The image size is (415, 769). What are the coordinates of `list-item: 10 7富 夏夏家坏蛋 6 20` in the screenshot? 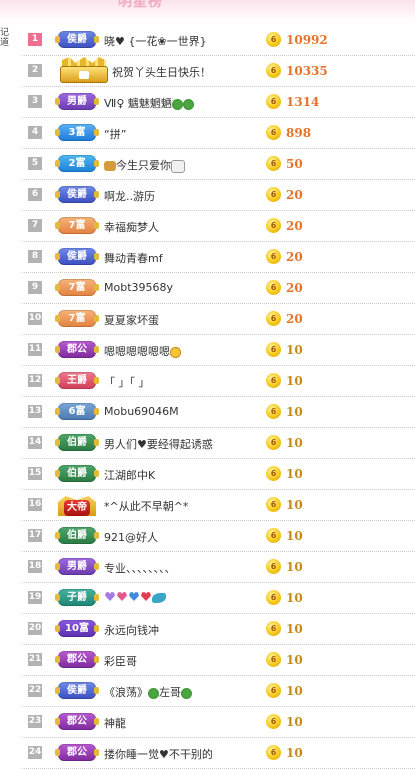 It's located at (218, 319).